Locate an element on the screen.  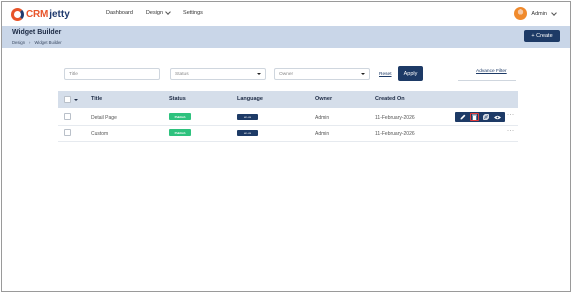
breadcrumb-design: Design is located at coordinates (18, 42).